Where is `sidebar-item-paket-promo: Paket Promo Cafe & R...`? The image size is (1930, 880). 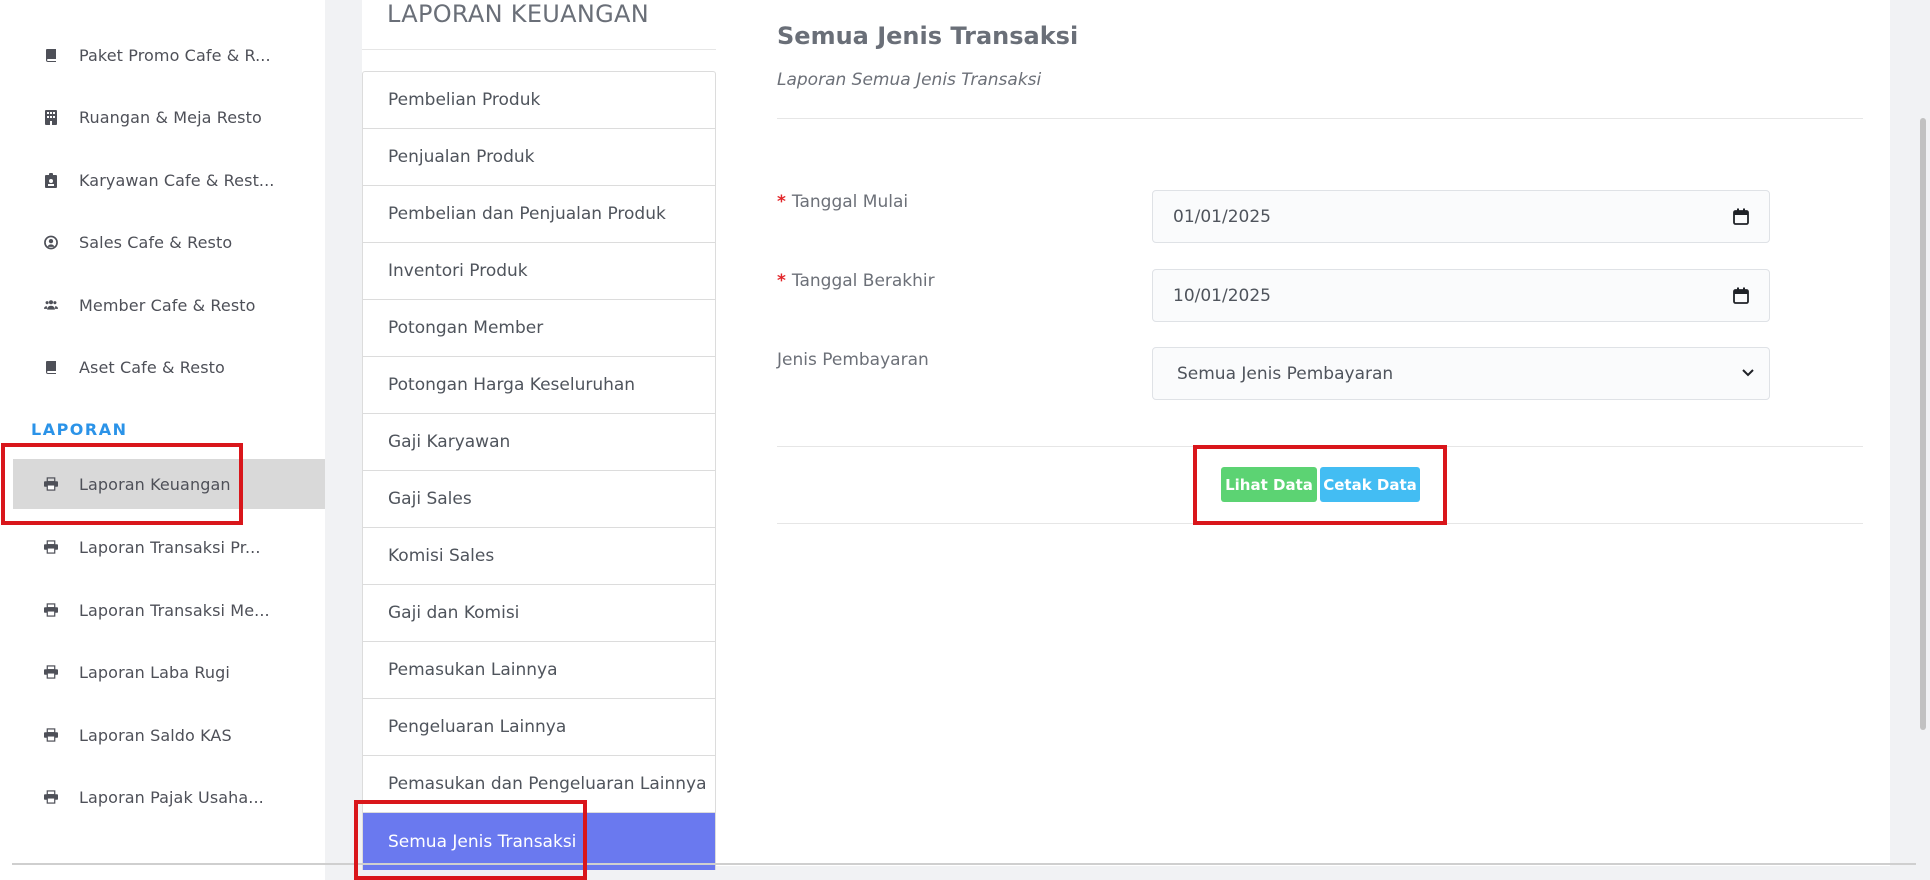
sidebar-item-paket-promo: Paket Promo Cafe & R... is located at coordinates (162, 55).